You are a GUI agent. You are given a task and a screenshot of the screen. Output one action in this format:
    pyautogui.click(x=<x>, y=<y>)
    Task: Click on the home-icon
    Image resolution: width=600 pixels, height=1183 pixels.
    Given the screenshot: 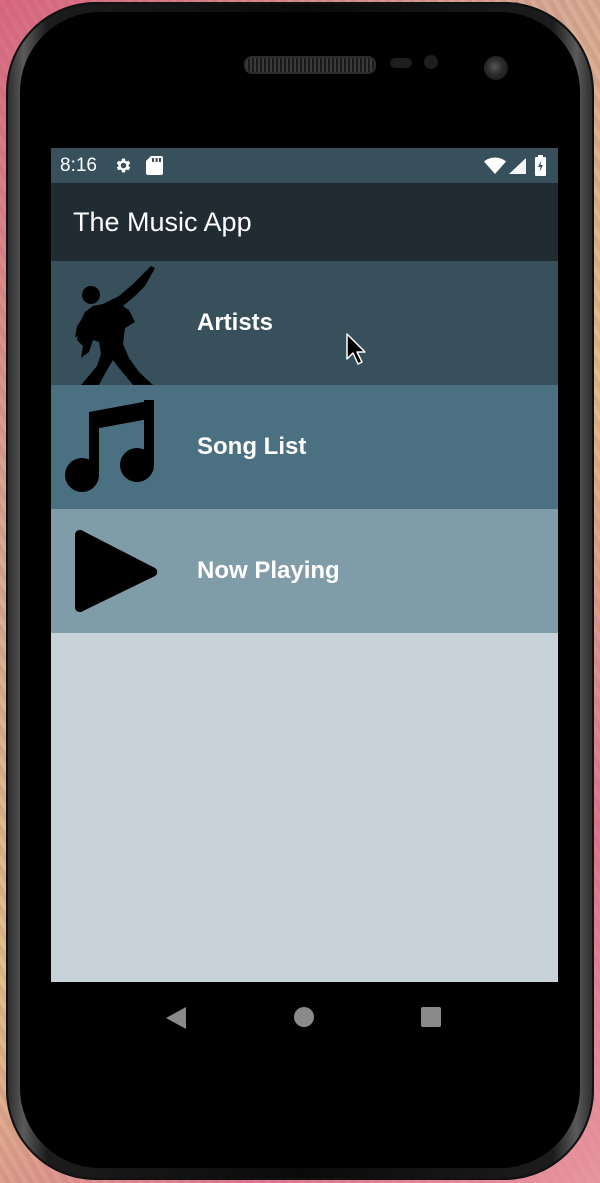 What is the action you would take?
    pyautogui.click(x=304, y=1019)
    